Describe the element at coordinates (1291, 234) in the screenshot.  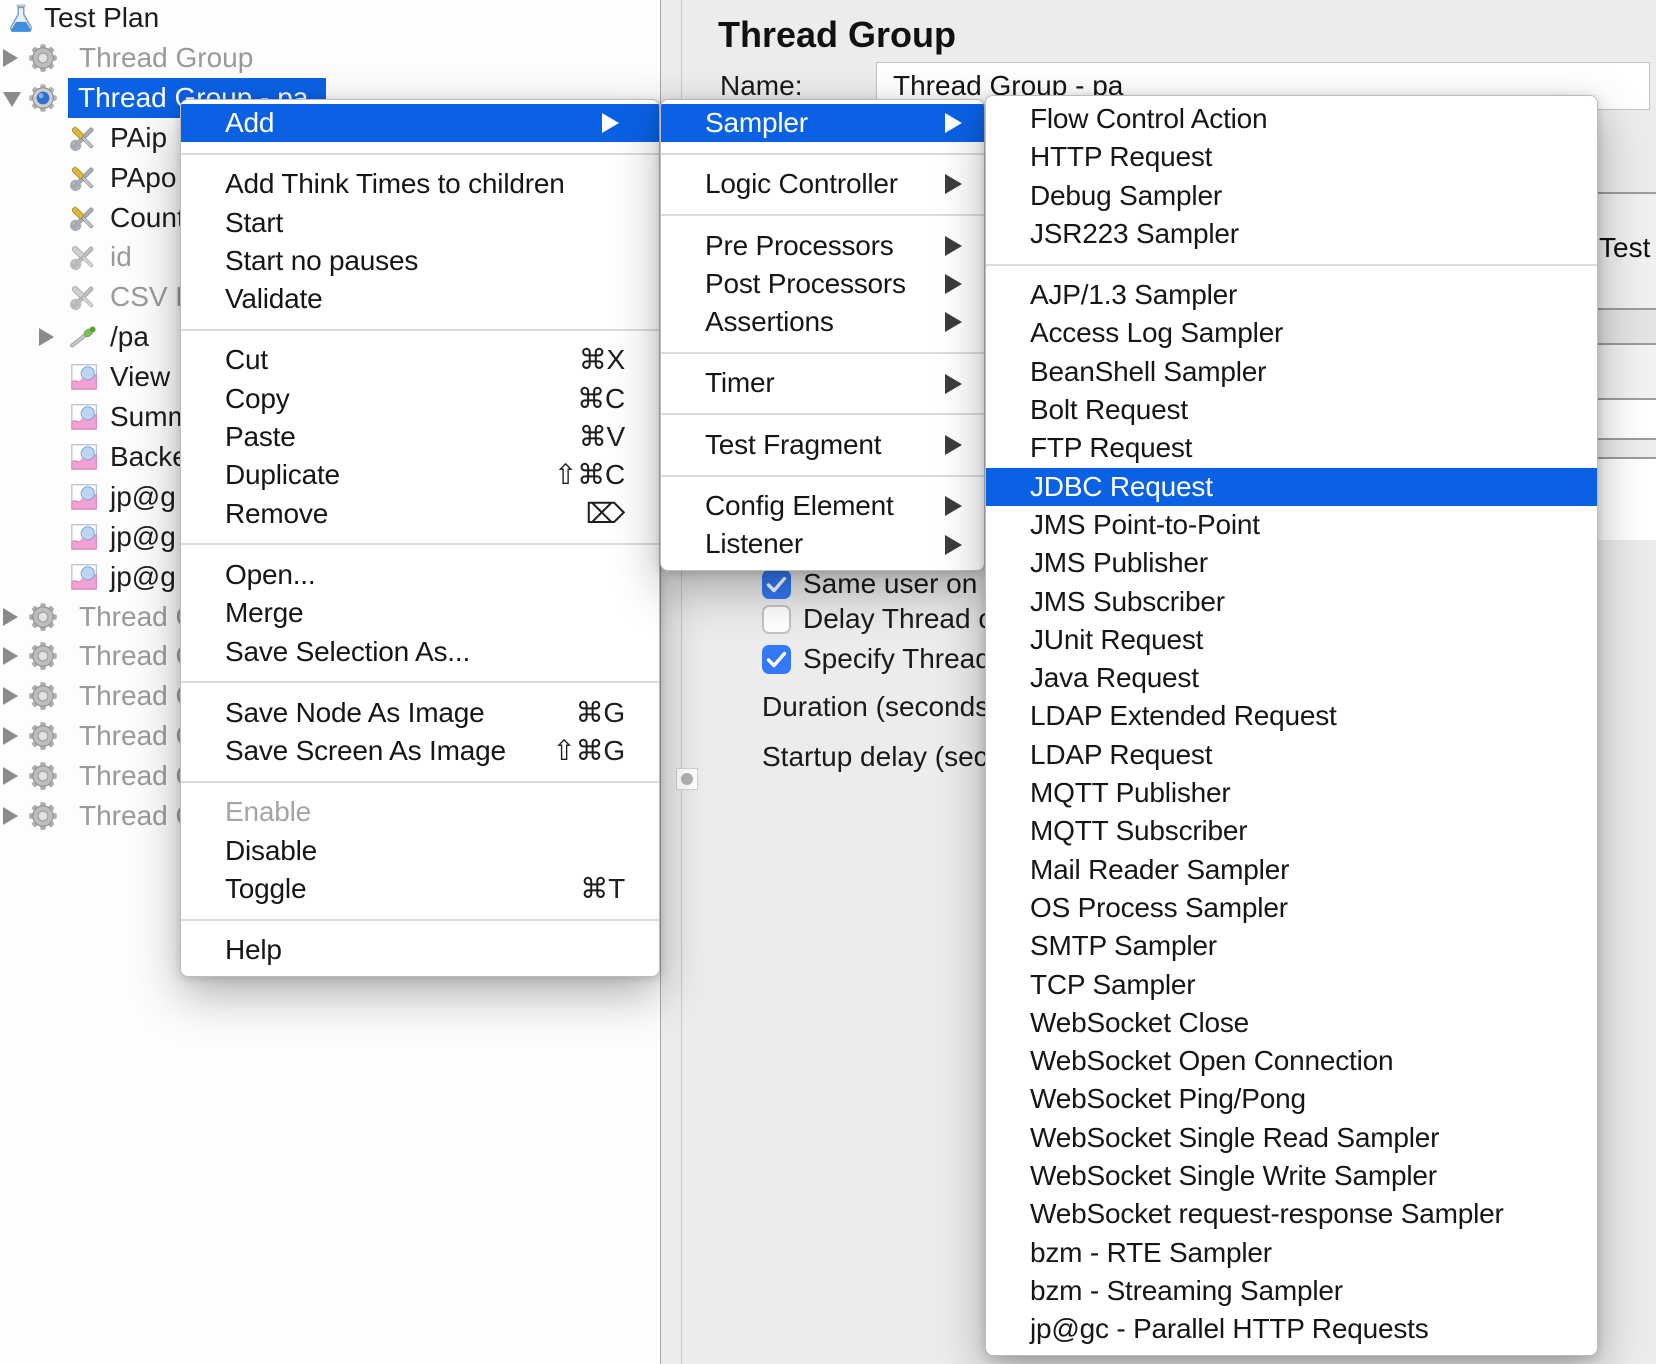
I see `menu-item-jsr223-sampler: JSR223 Sampler` at that location.